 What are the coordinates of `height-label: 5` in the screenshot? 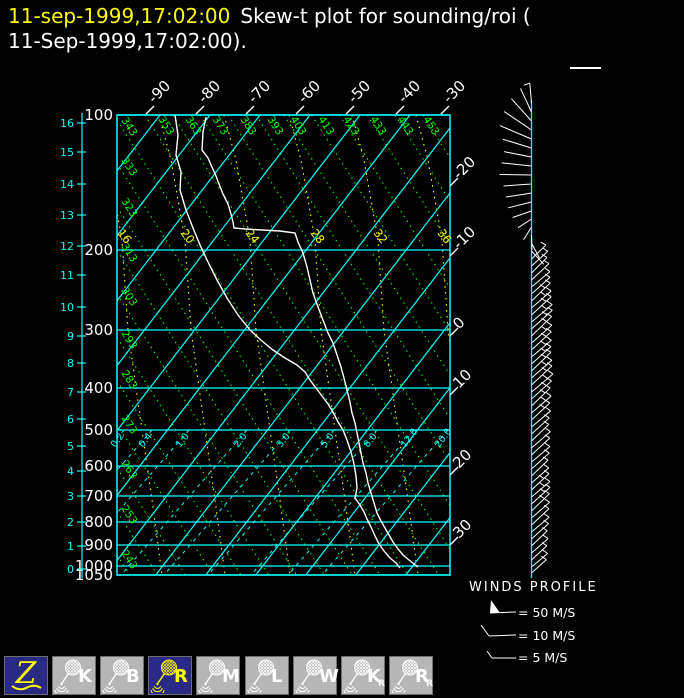 It's located at (70, 446).